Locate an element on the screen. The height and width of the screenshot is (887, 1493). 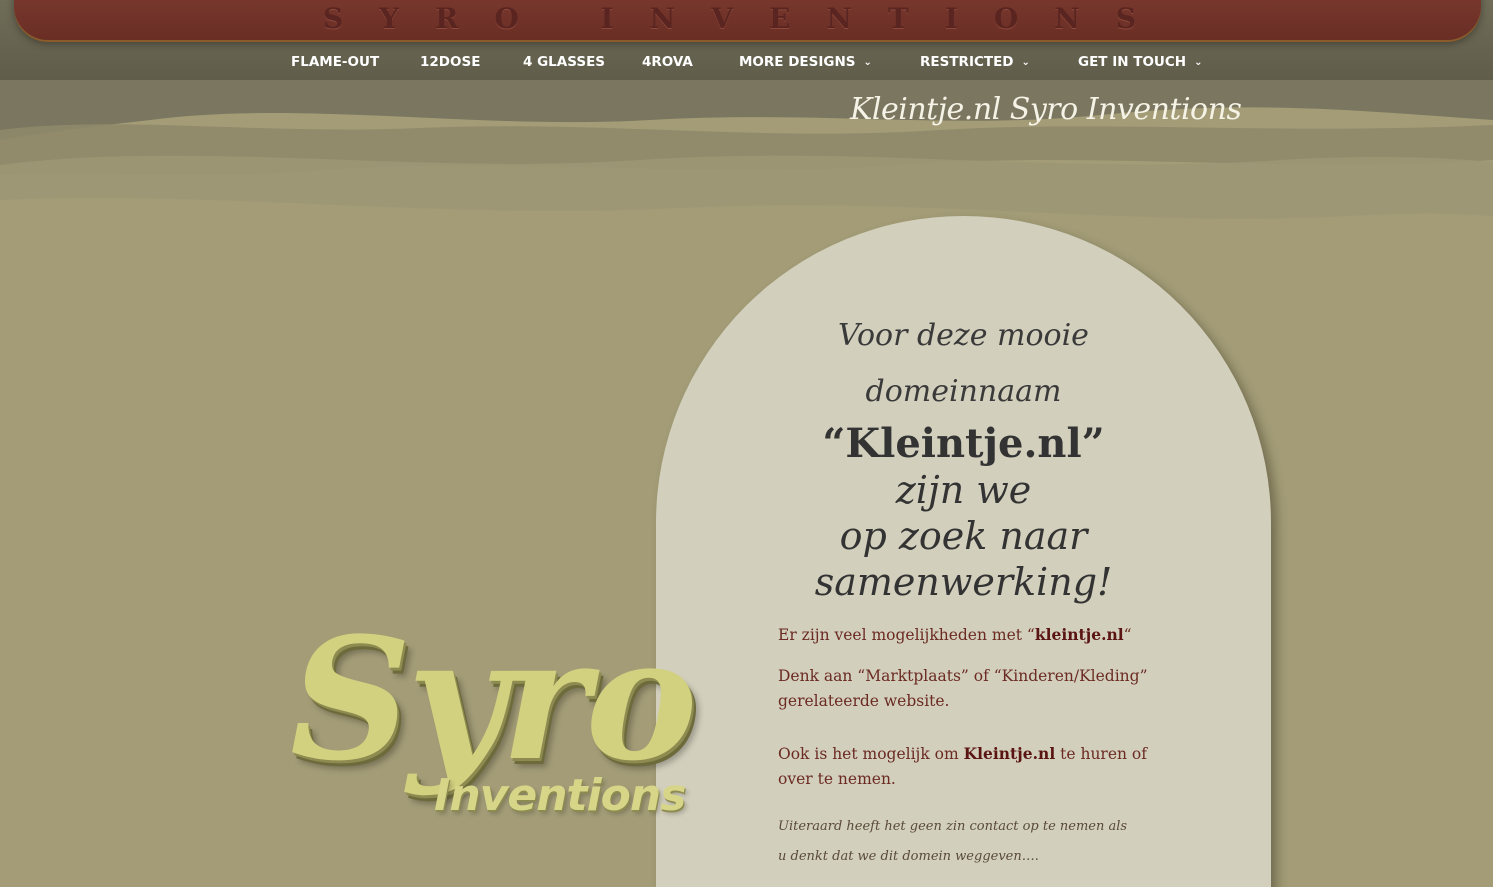
syro-logo-word: Syro is located at coordinates (494, 699).